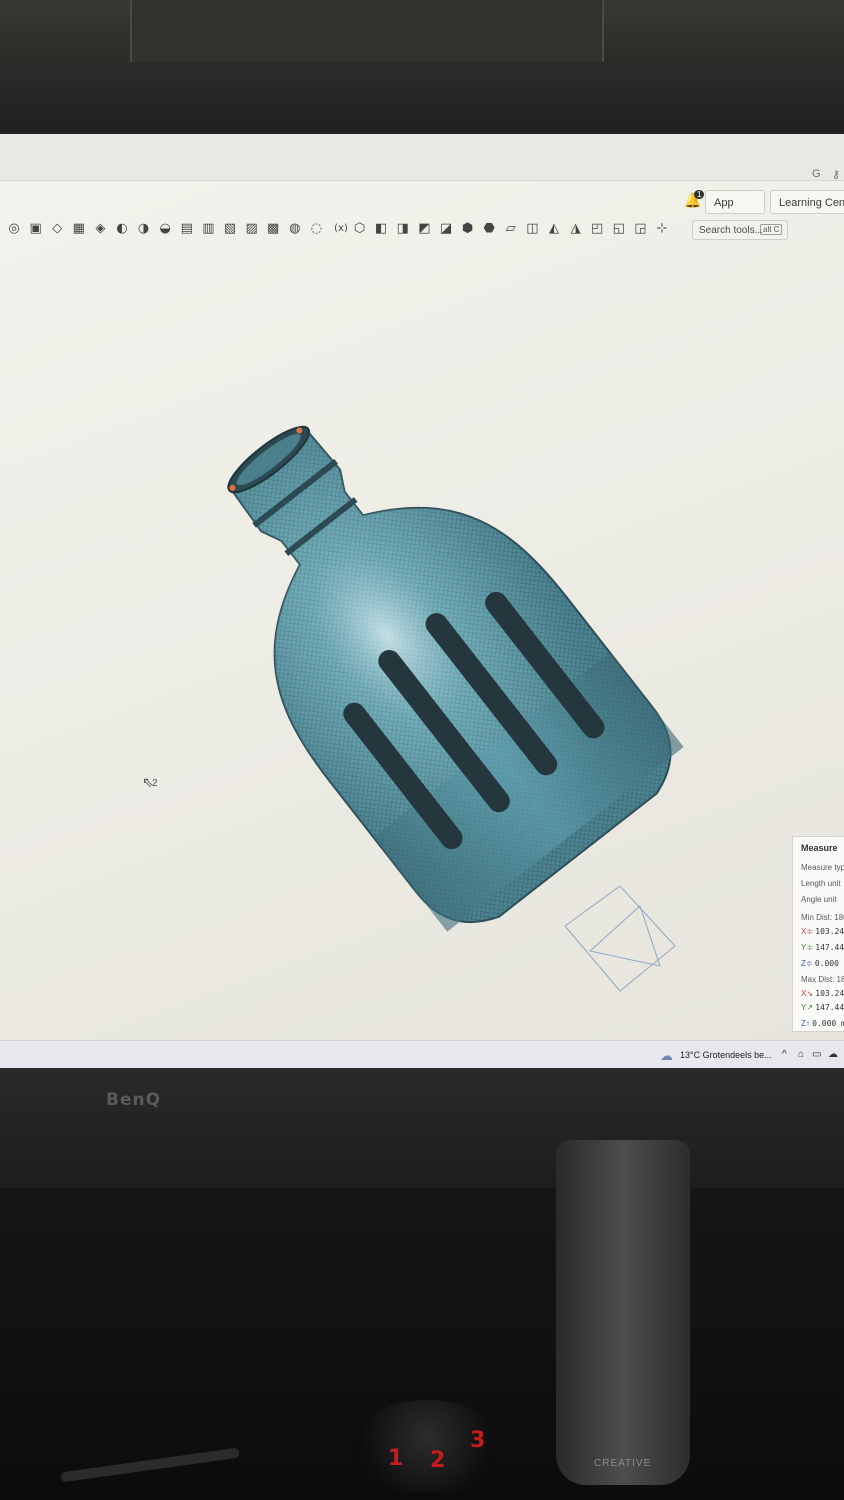 The image size is (844, 1500). Describe the element at coordinates (816, 1054) in the screenshot. I see `monitor-icon: ▭` at that location.